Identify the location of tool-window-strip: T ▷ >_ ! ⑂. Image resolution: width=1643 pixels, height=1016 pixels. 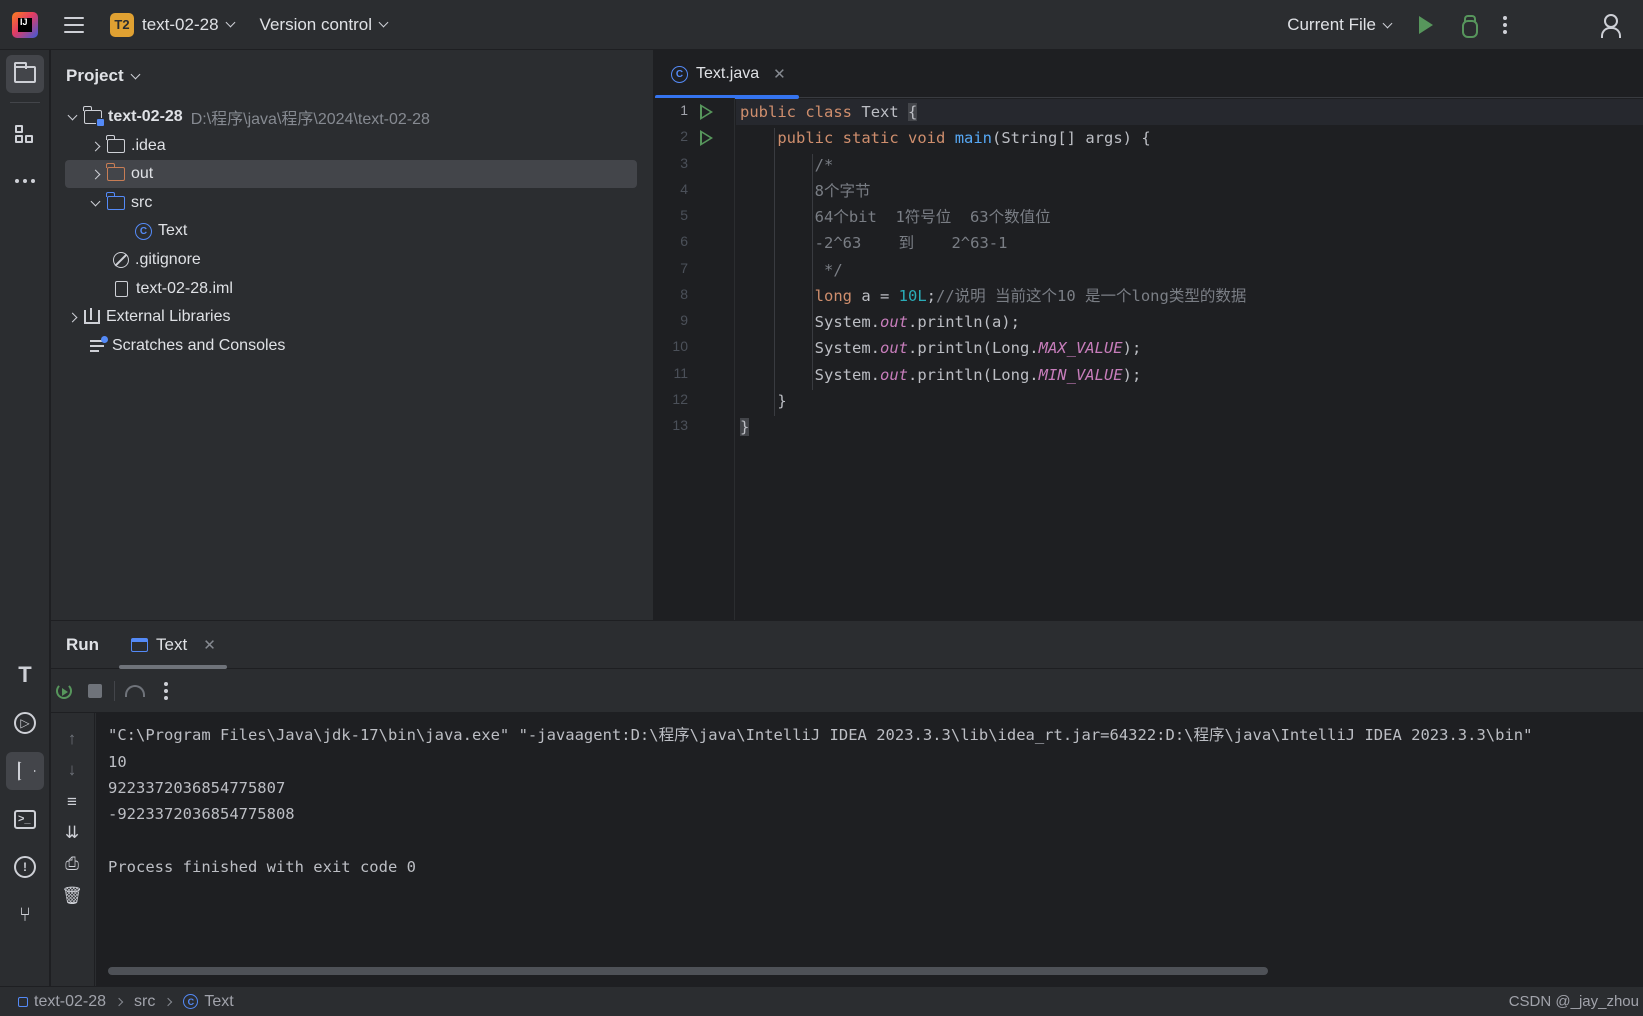
(25, 518).